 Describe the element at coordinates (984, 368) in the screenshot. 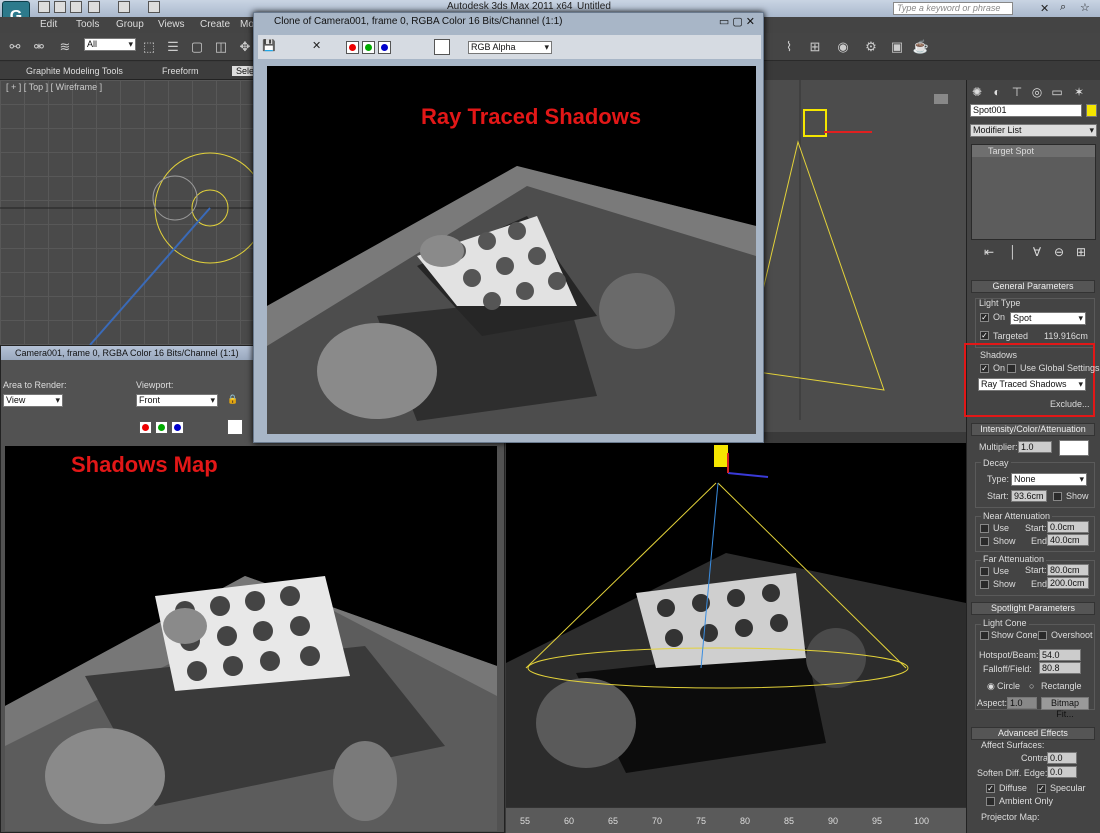

I see `shadows-on-checkbox: ✓` at that location.